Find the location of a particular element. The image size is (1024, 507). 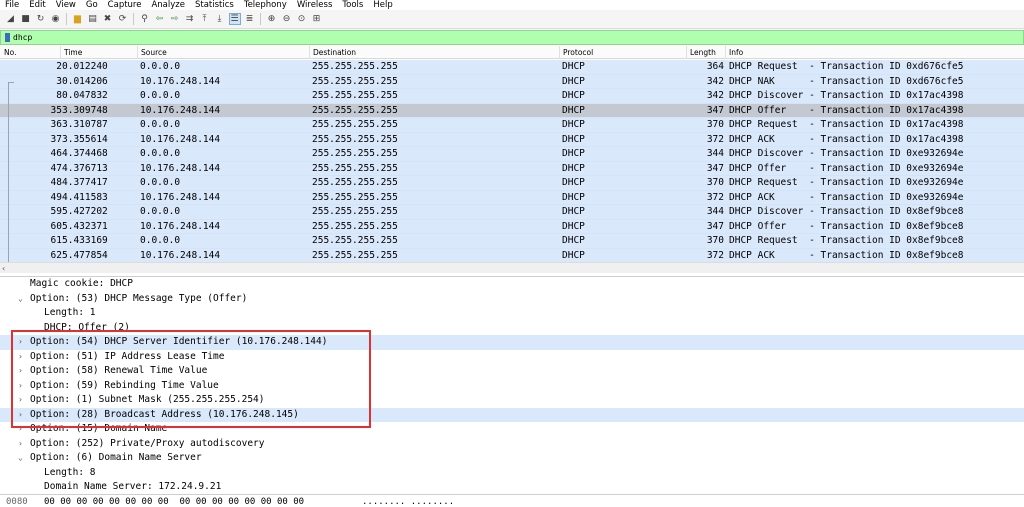

first-packet-icon: ⤒ is located at coordinates (205, 19).